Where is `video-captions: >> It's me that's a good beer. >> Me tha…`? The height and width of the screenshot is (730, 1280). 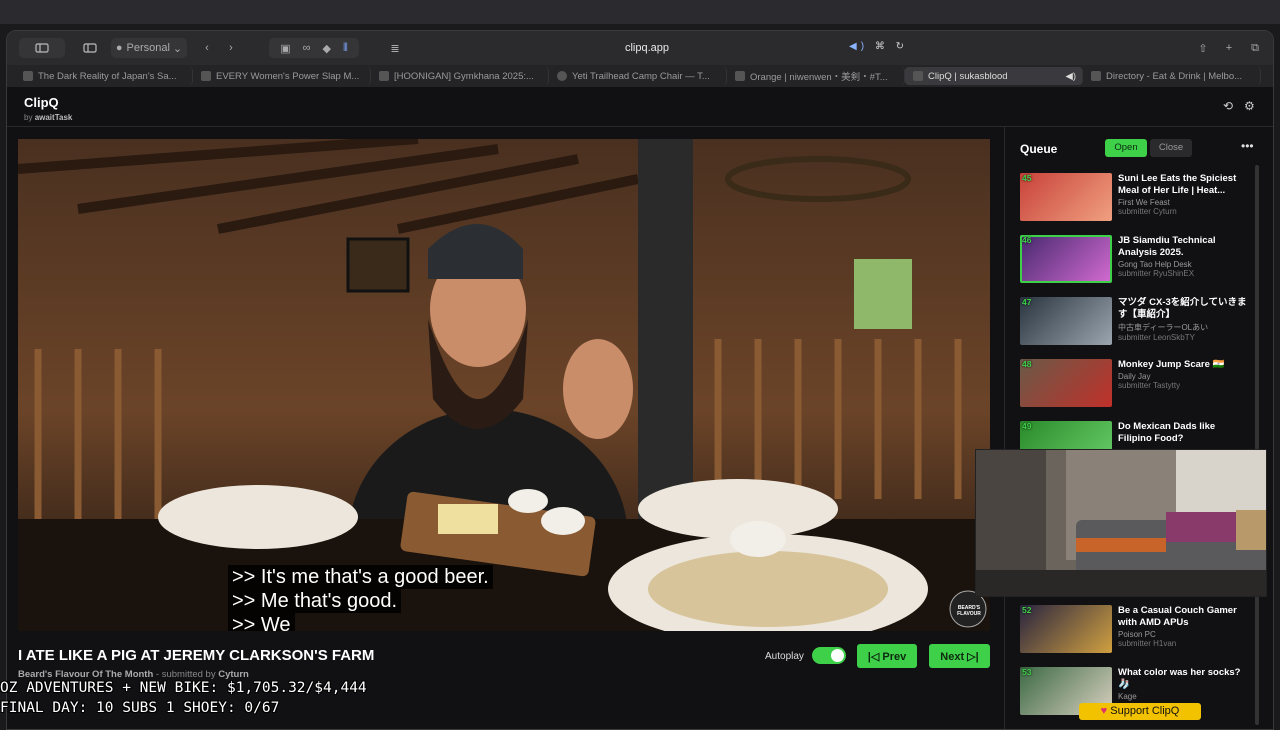
video-captions: >> It's me that's a good beer. >> Me tha… is located at coordinates (360, 598).